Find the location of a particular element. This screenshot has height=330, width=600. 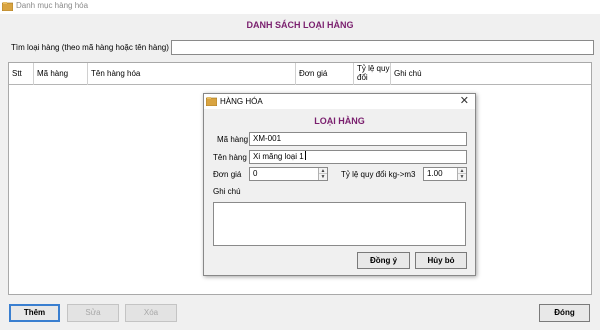

dialog-heading: LOẠI HÀNG is located at coordinates (339, 121).